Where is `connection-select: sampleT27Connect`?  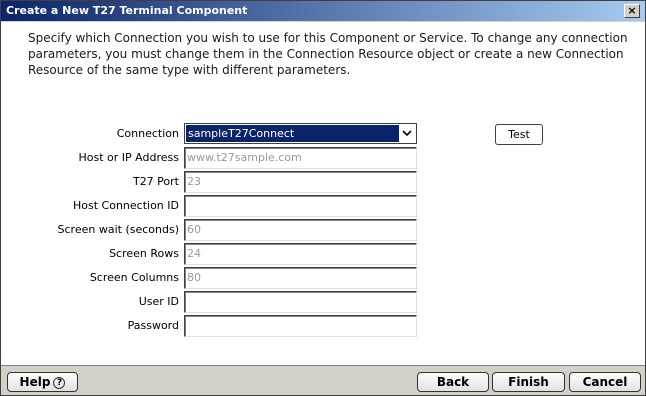
connection-select: sampleT27Connect is located at coordinates (300, 133).